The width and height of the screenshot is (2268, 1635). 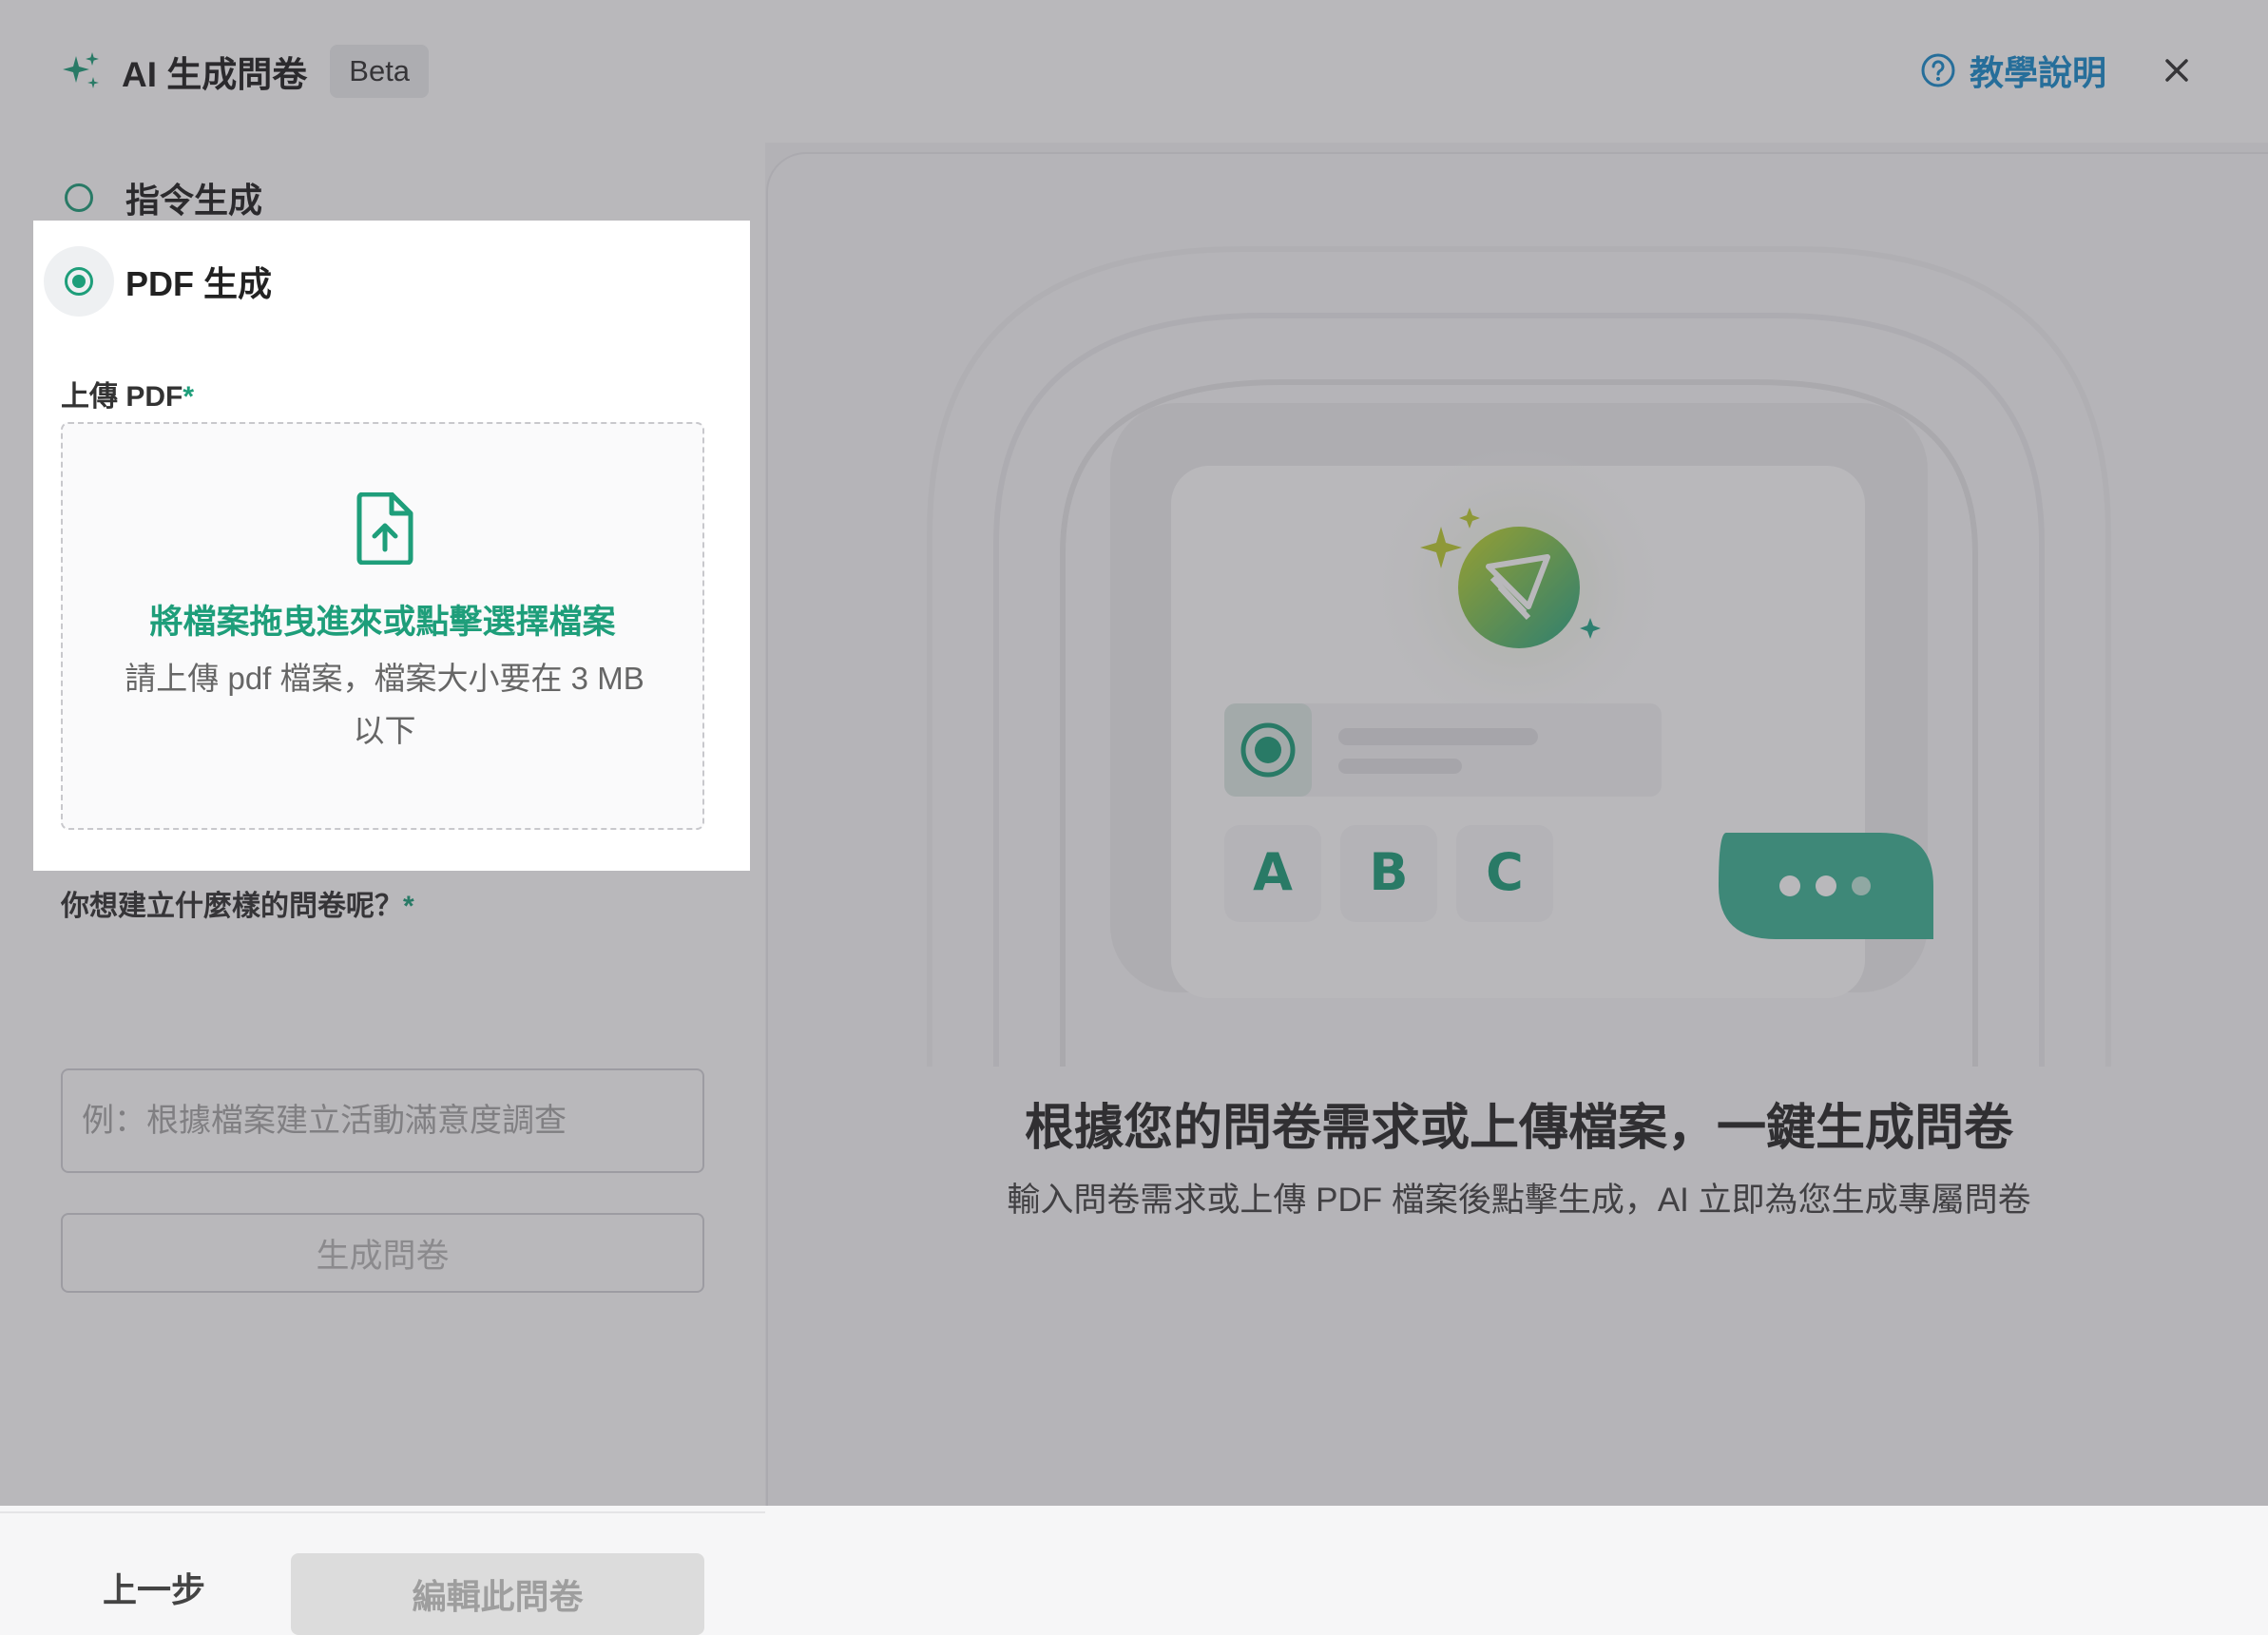 What do you see at coordinates (382, 1120) in the screenshot?
I see `questionnaire-prompt-input` at bounding box center [382, 1120].